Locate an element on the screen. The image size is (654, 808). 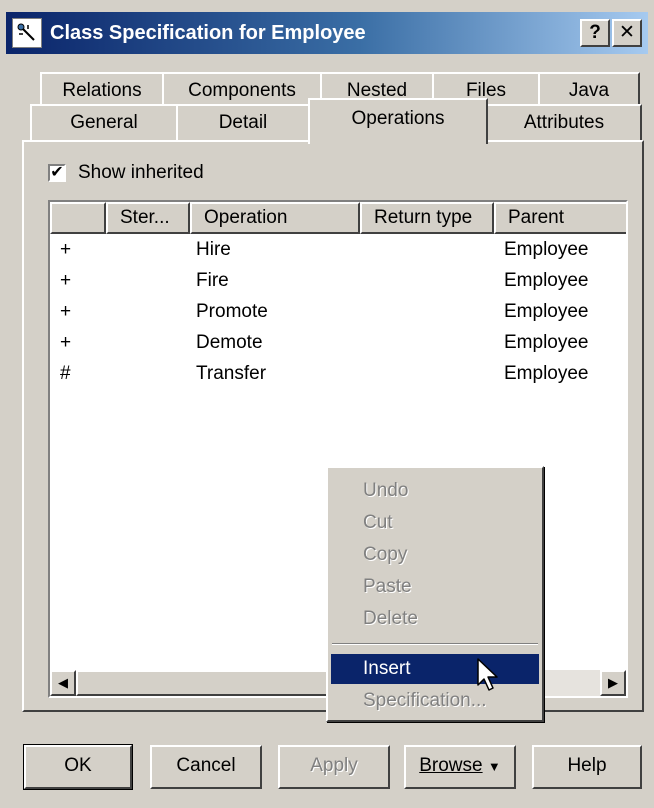
tab-label: Relations is located at coordinates (102, 90).